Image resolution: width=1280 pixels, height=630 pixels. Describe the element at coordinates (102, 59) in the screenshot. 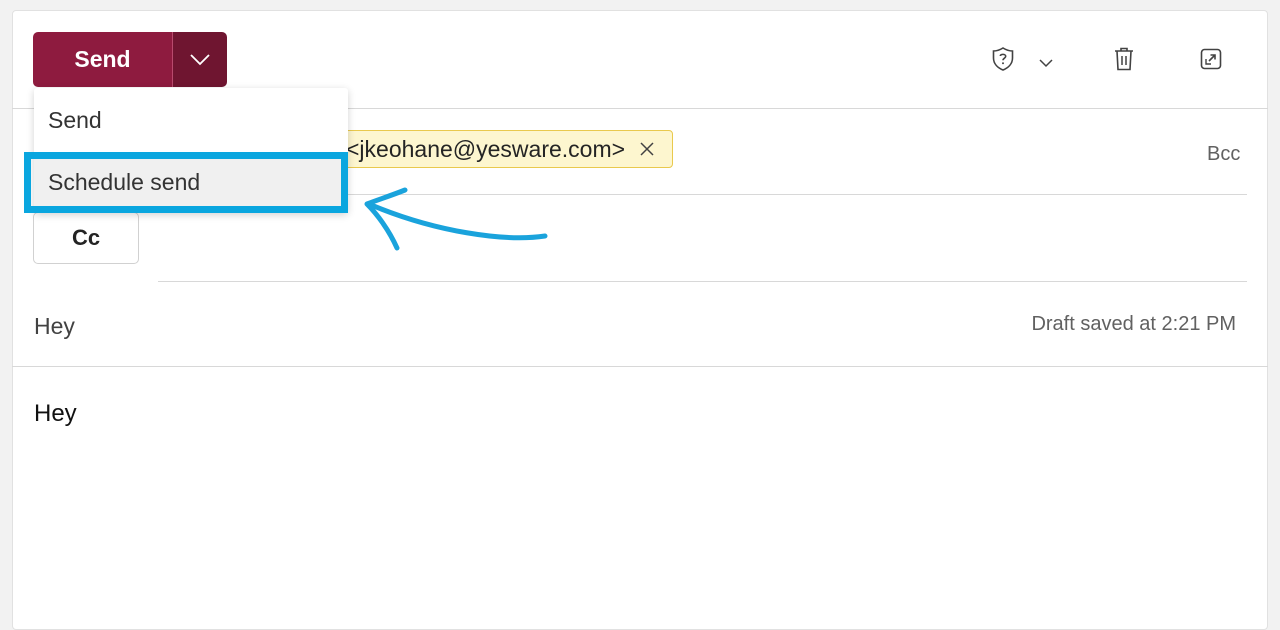

I see `send-button: Send` at that location.